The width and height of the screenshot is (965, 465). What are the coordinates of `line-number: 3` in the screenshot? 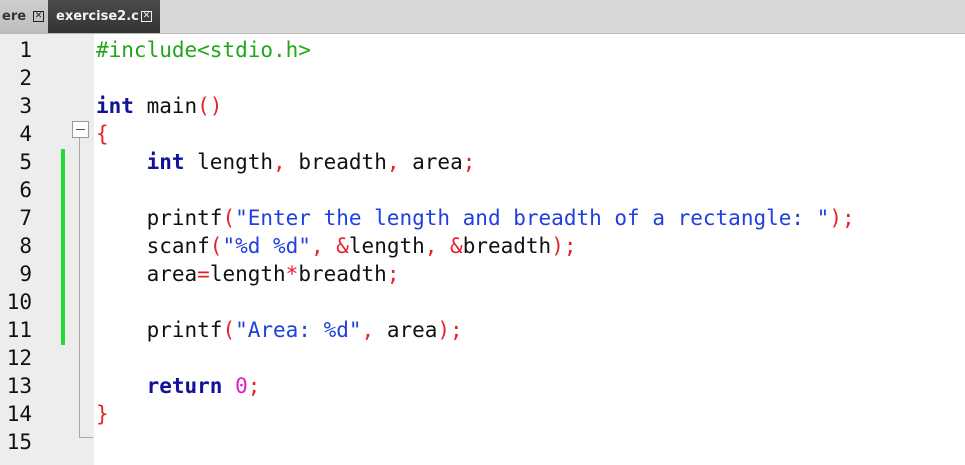 It's located at (25, 106).